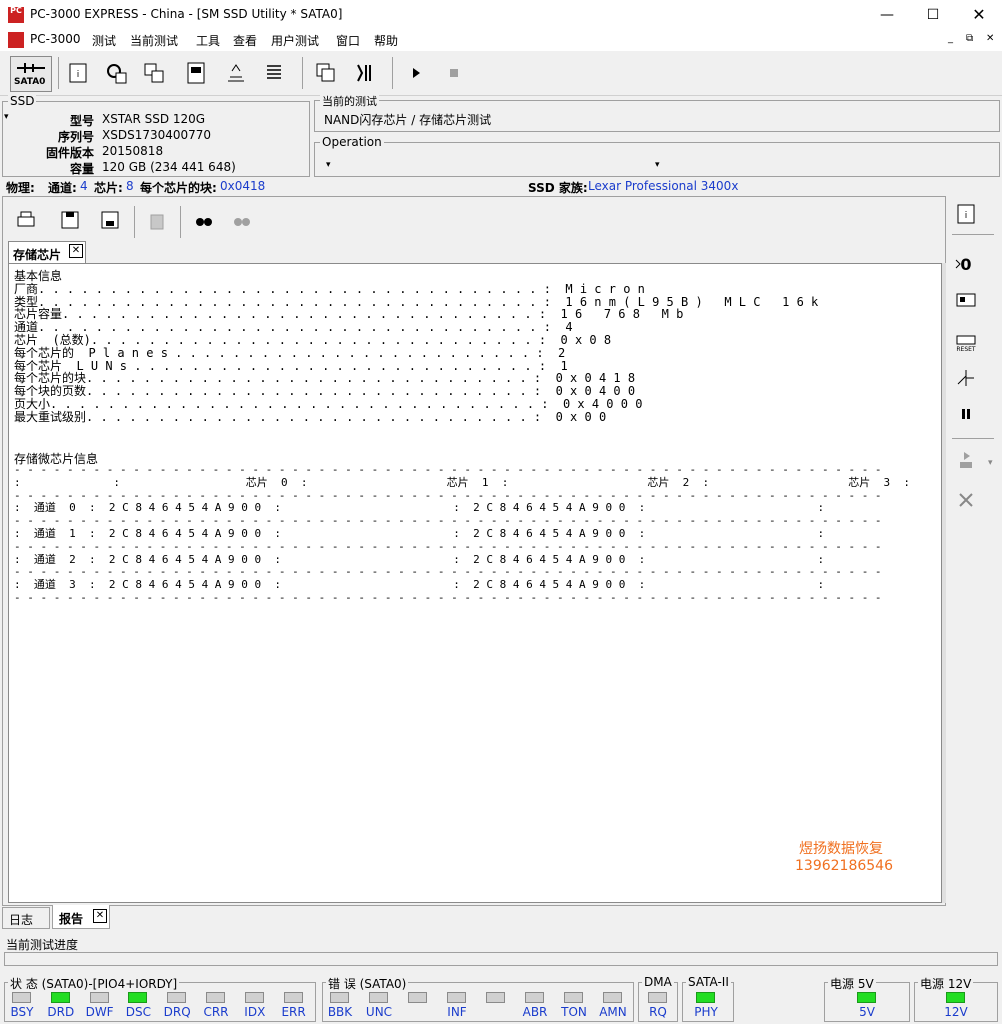  What do you see at coordinates (969, 38) in the screenshot?
I see `mdi-restore-button: ⧉` at bounding box center [969, 38].